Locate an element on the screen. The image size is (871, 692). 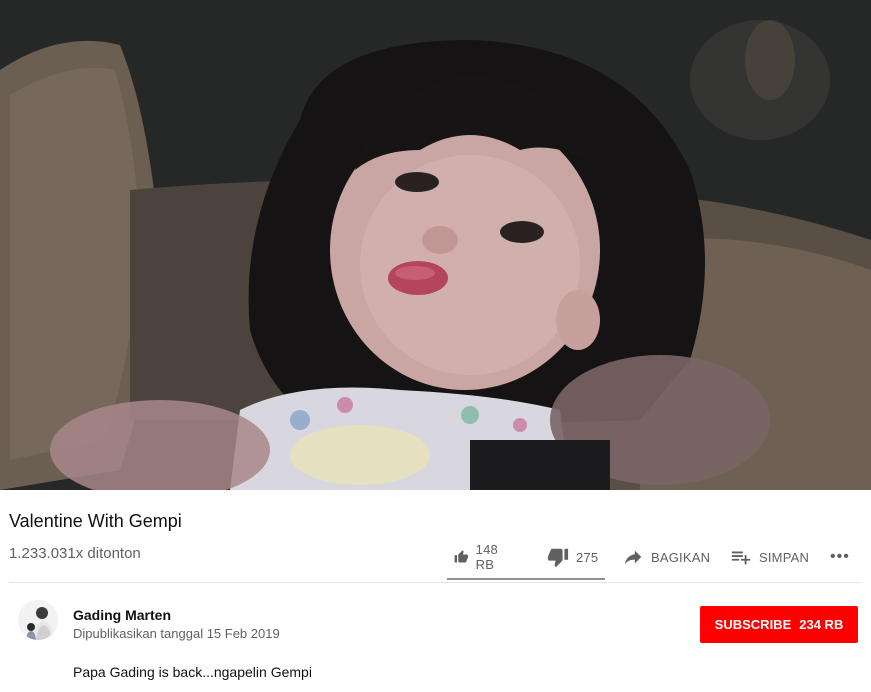
like-button: 148 RB is located at coordinates (479, 557).